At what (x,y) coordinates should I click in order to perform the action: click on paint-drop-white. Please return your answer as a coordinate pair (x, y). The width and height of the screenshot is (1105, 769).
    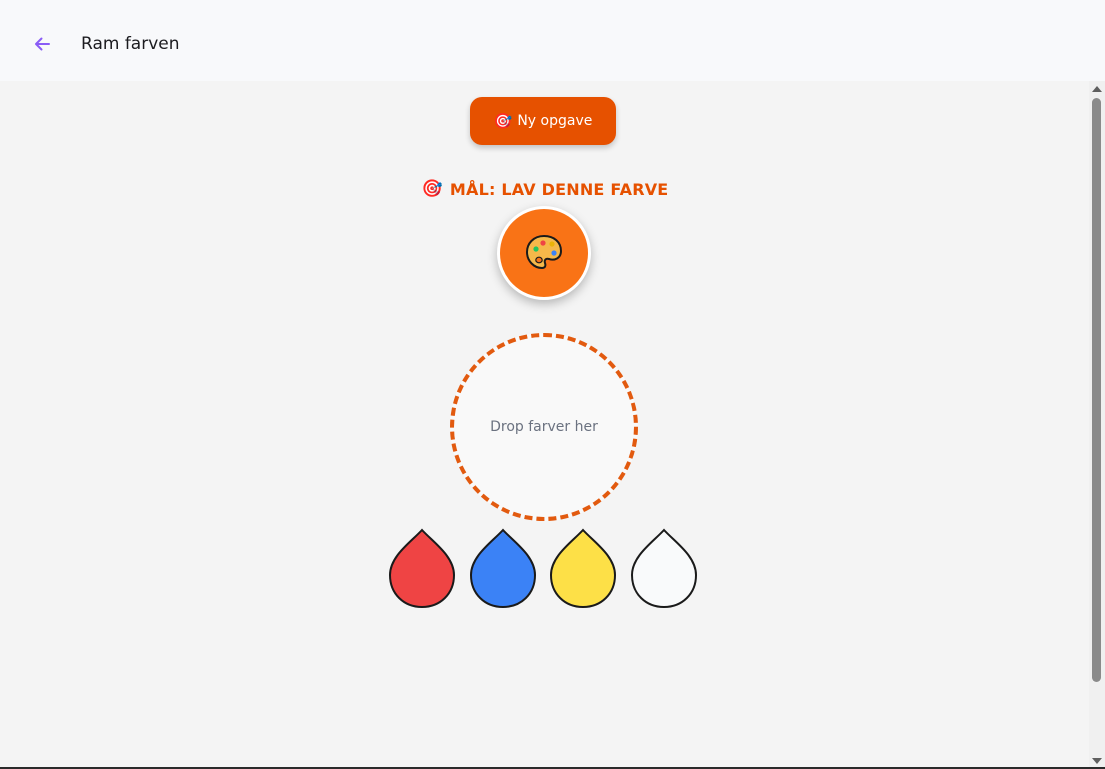
    Looking at the image, I should click on (664, 569).